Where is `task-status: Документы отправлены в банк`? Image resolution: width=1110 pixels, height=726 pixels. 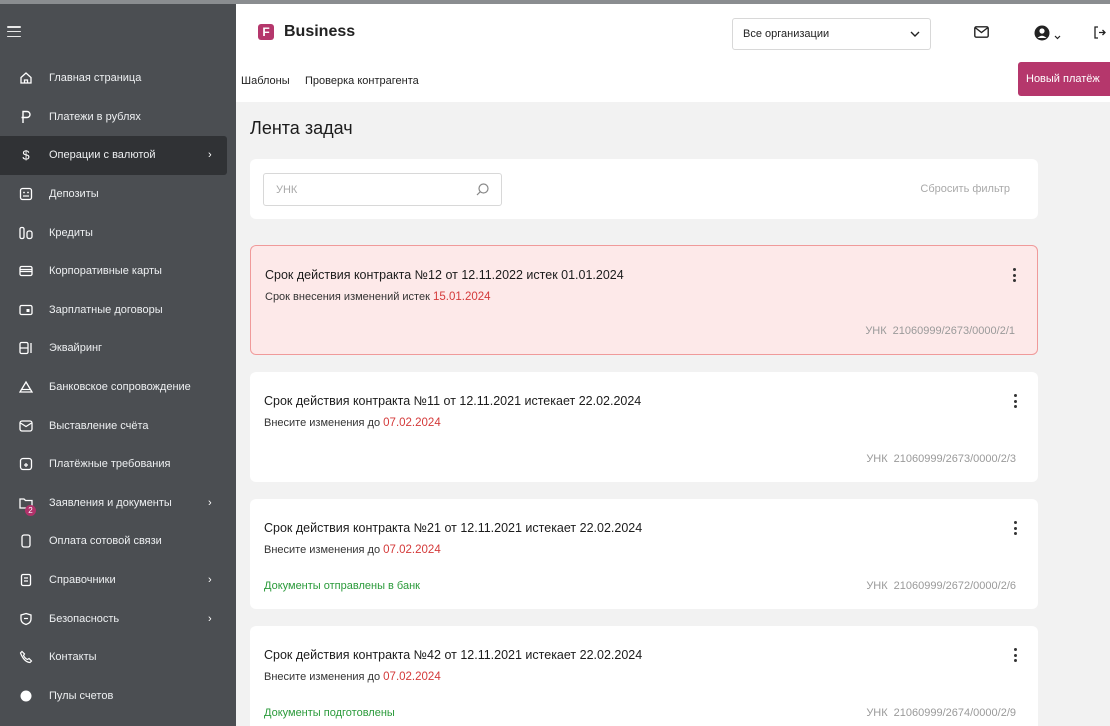 task-status: Документы отправлены в банк is located at coordinates (342, 586).